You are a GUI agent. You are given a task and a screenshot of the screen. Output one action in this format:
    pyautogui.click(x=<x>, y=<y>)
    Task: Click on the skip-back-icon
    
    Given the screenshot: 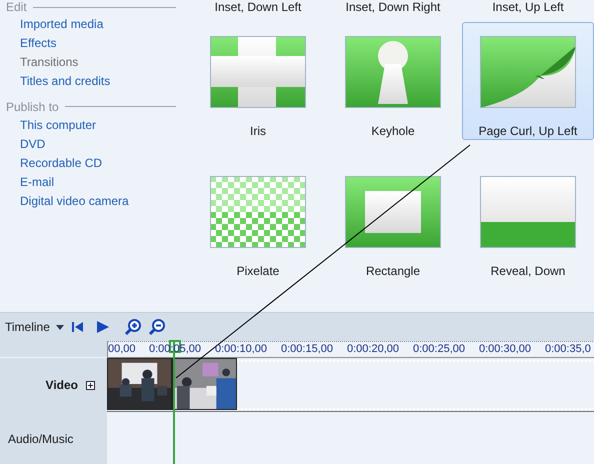 What is the action you would take?
    pyautogui.click(x=77, y=327)
    